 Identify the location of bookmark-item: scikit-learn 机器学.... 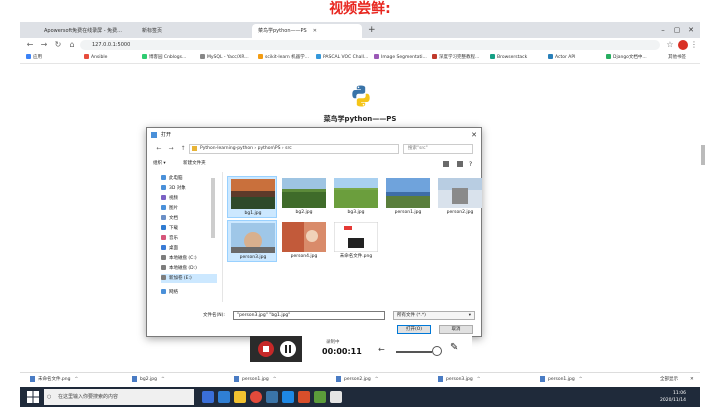
(283, 58).